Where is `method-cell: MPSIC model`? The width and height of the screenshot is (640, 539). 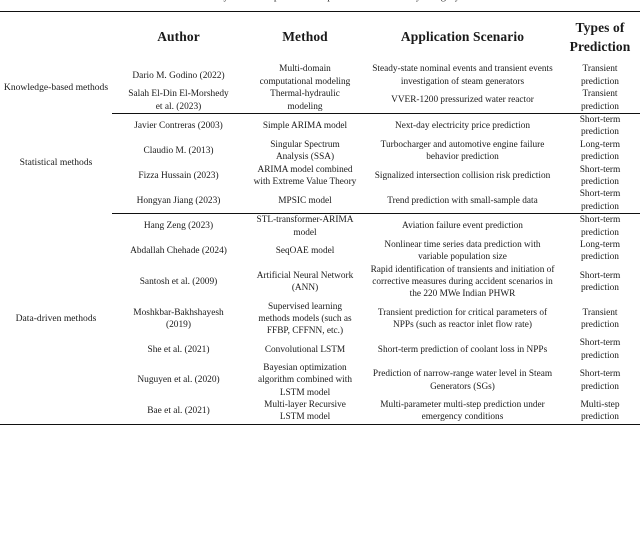 method-cell: MPSIC model is located at coordinates (305, 200).